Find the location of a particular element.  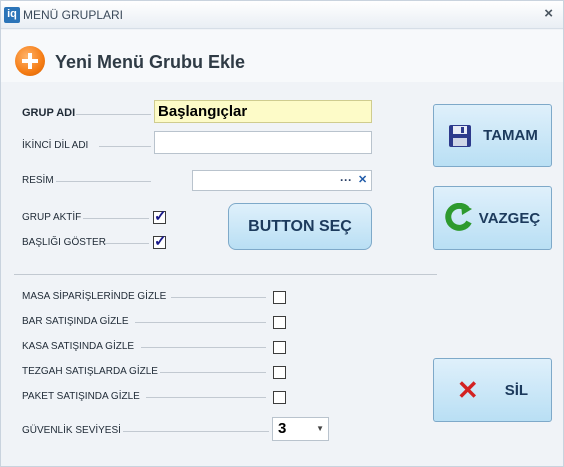

second-language-label: İKİNCİ DİL ADI is located at coordinates (55, 145).